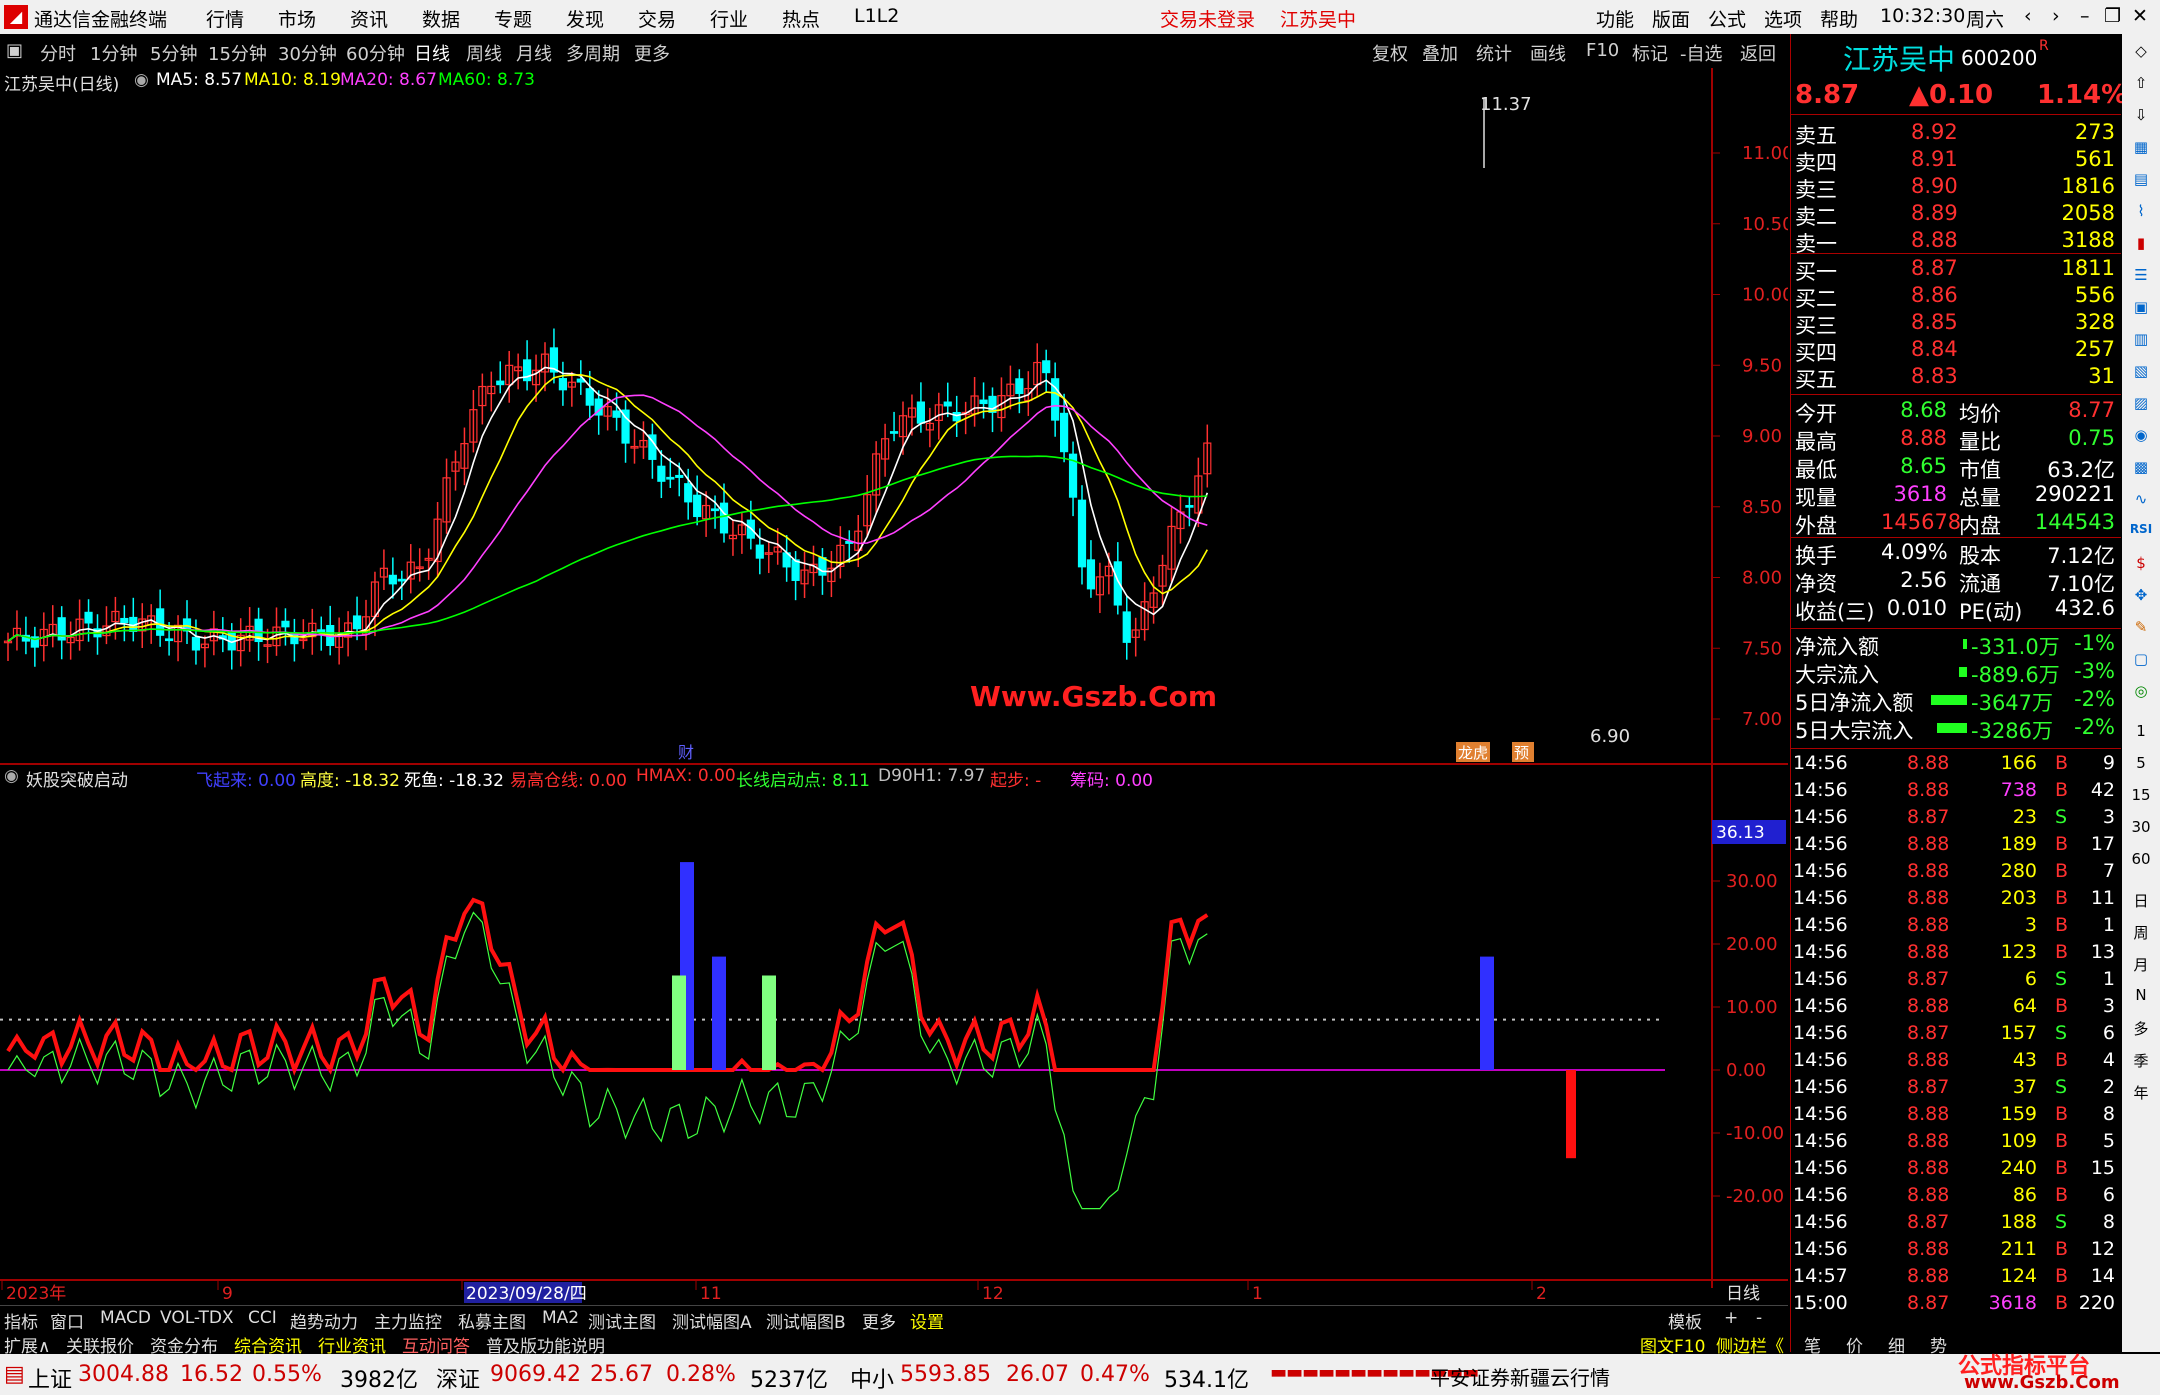  Describe the element at coordinates (1956, 324) in the screenshot. I see `bid-row: 买三 8.85 328` at that location.